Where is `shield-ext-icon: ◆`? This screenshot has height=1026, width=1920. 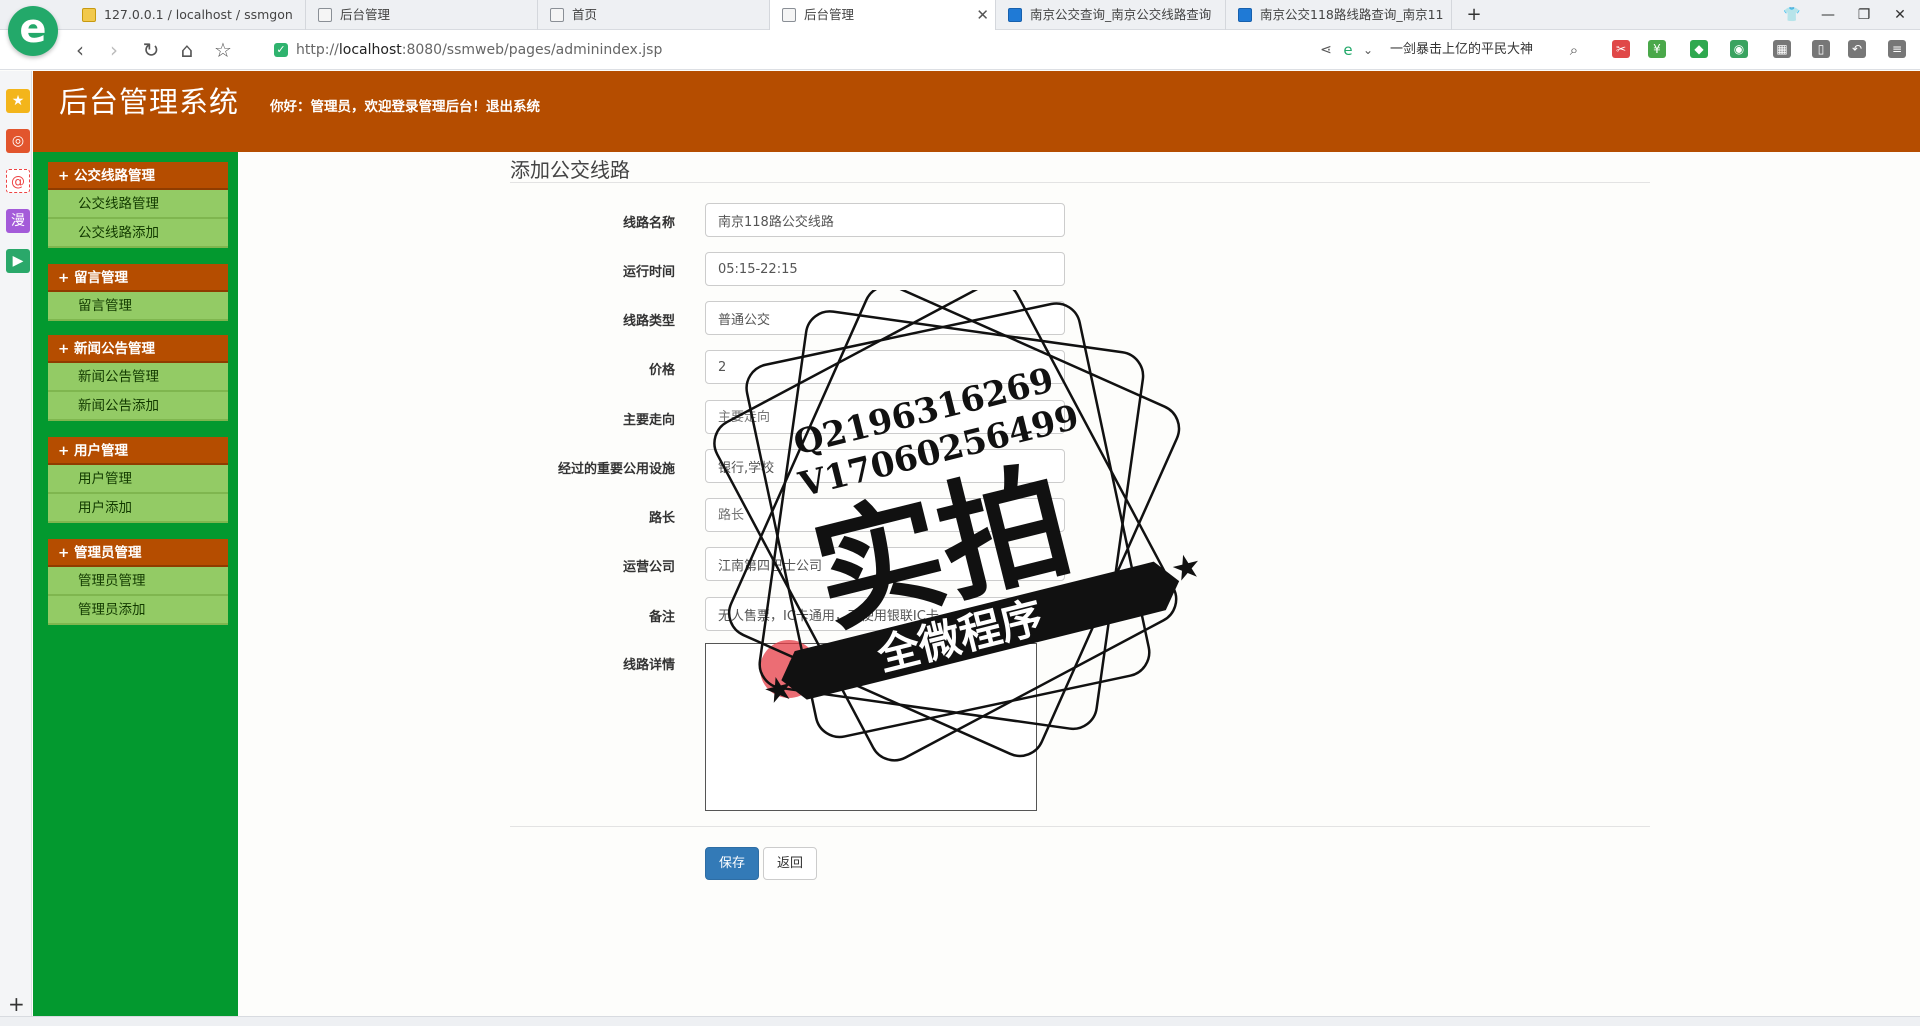
shield-ext-icon: ◆ is located at coordinates (1699, 49).